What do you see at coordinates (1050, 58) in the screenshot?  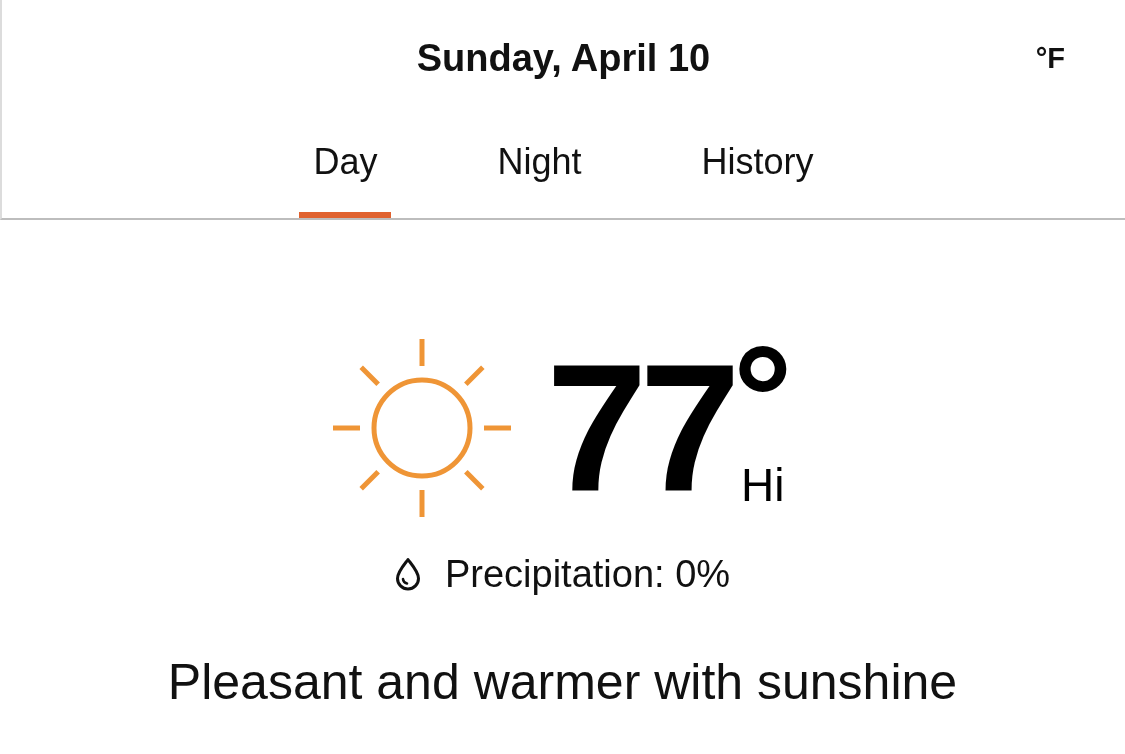 I see `unit-toggle: °F` at bounding box center [1050, 58].